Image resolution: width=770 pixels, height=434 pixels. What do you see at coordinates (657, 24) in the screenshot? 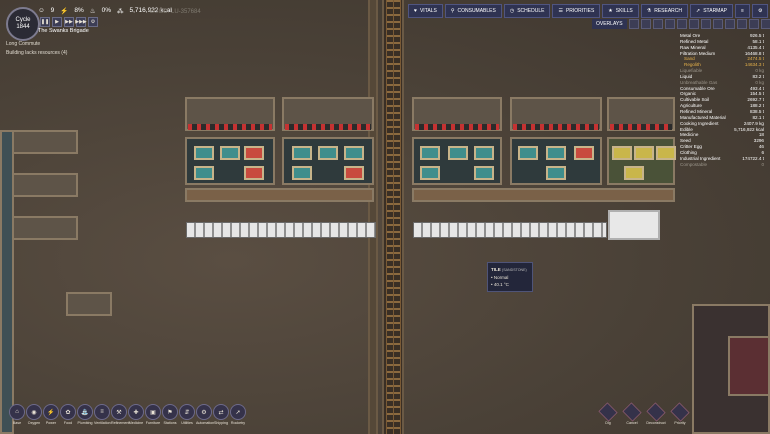
I see `temperature-overlay-icon` at bounding box center [657, 24].